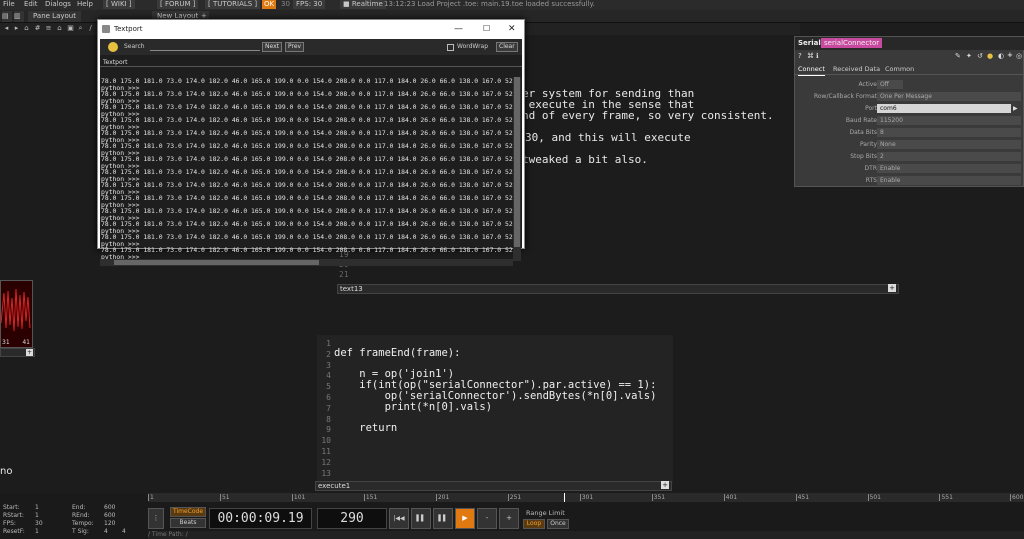  I want to click on bypass-icon: ◐, so click(1001, 56).